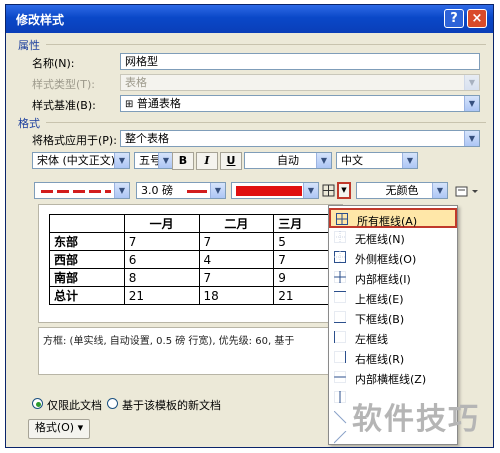 Image resolution: width=500 pixels, height=453 pixels. I want to click on menu-item-right-border: 右框线(R), so click(393, 358).